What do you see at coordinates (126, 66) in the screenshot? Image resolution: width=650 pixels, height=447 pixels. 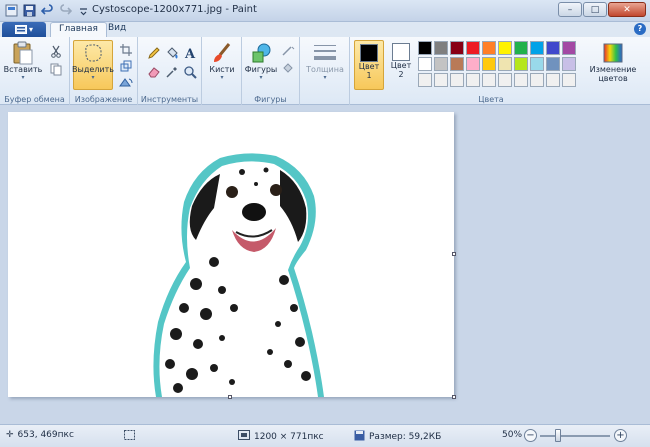 I see `resize-icon` at bounding box center [126, 66].